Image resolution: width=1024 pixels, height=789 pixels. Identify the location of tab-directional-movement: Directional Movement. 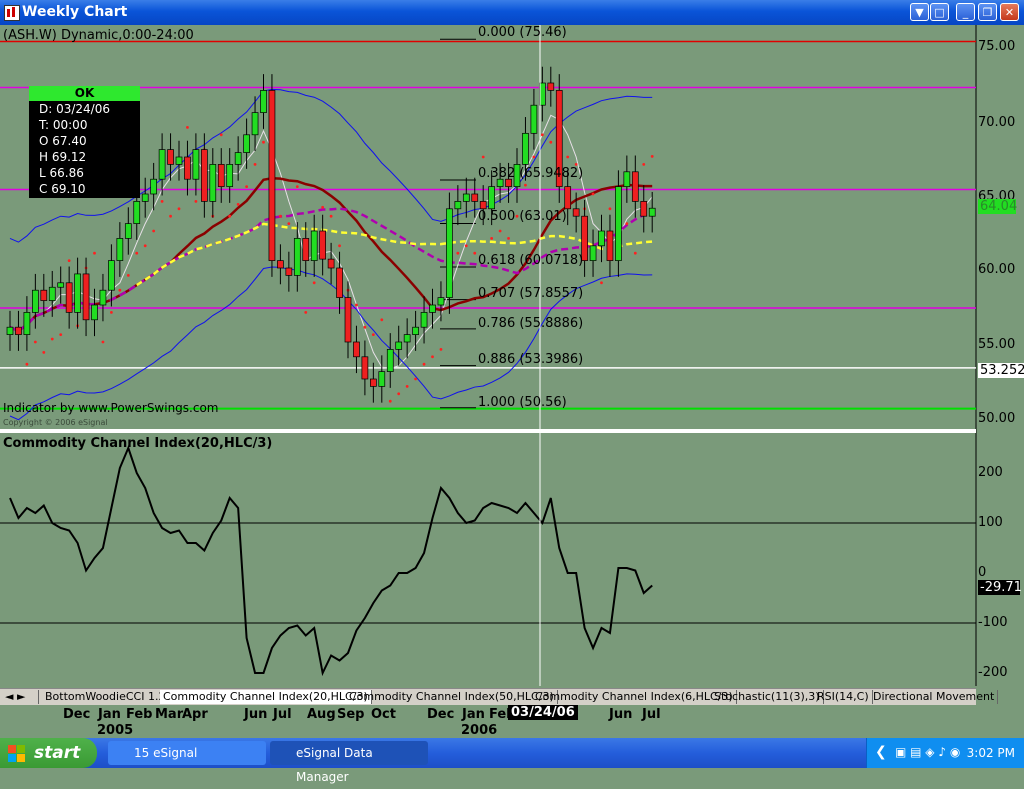
(934, 697).